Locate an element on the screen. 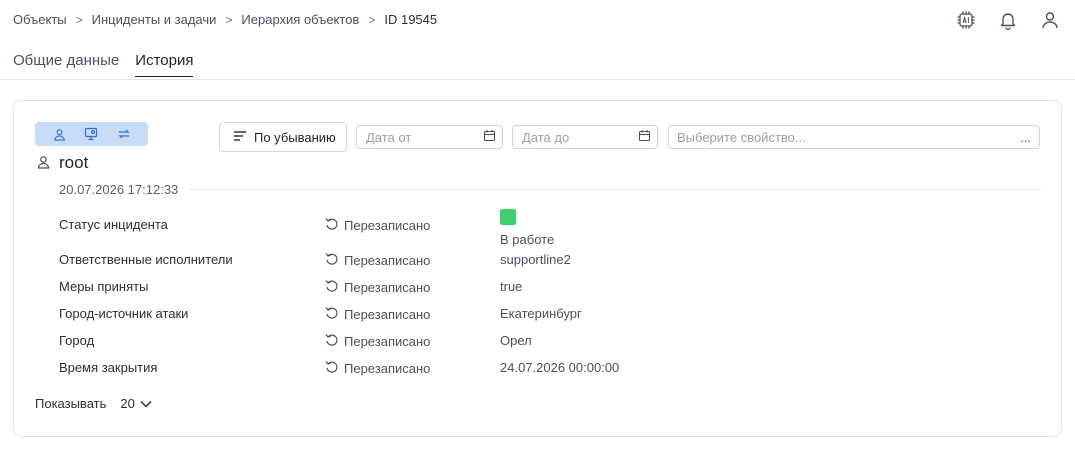  sort-button: По убыванию is located at coordinates (283, 137).